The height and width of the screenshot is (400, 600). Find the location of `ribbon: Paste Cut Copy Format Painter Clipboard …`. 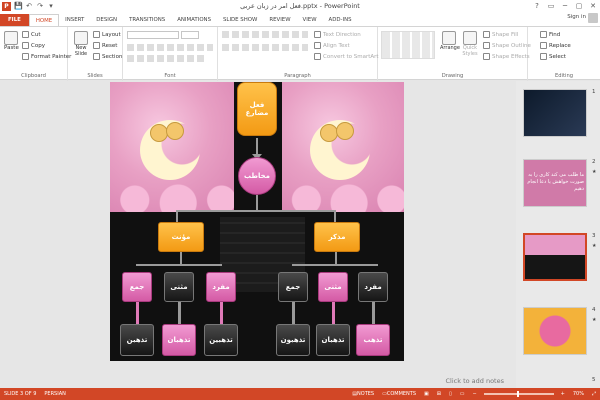

ribbon: Paste Cut Copy Format Painter Clipboard … is located at coordinates (300, 53).